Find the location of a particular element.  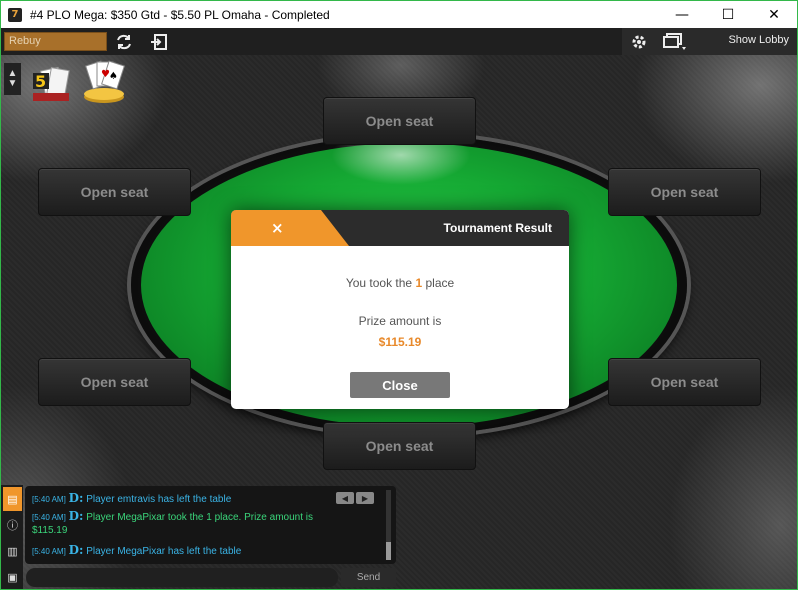

chevron-down-icon: ▼ is located at coordinates (12, 83).